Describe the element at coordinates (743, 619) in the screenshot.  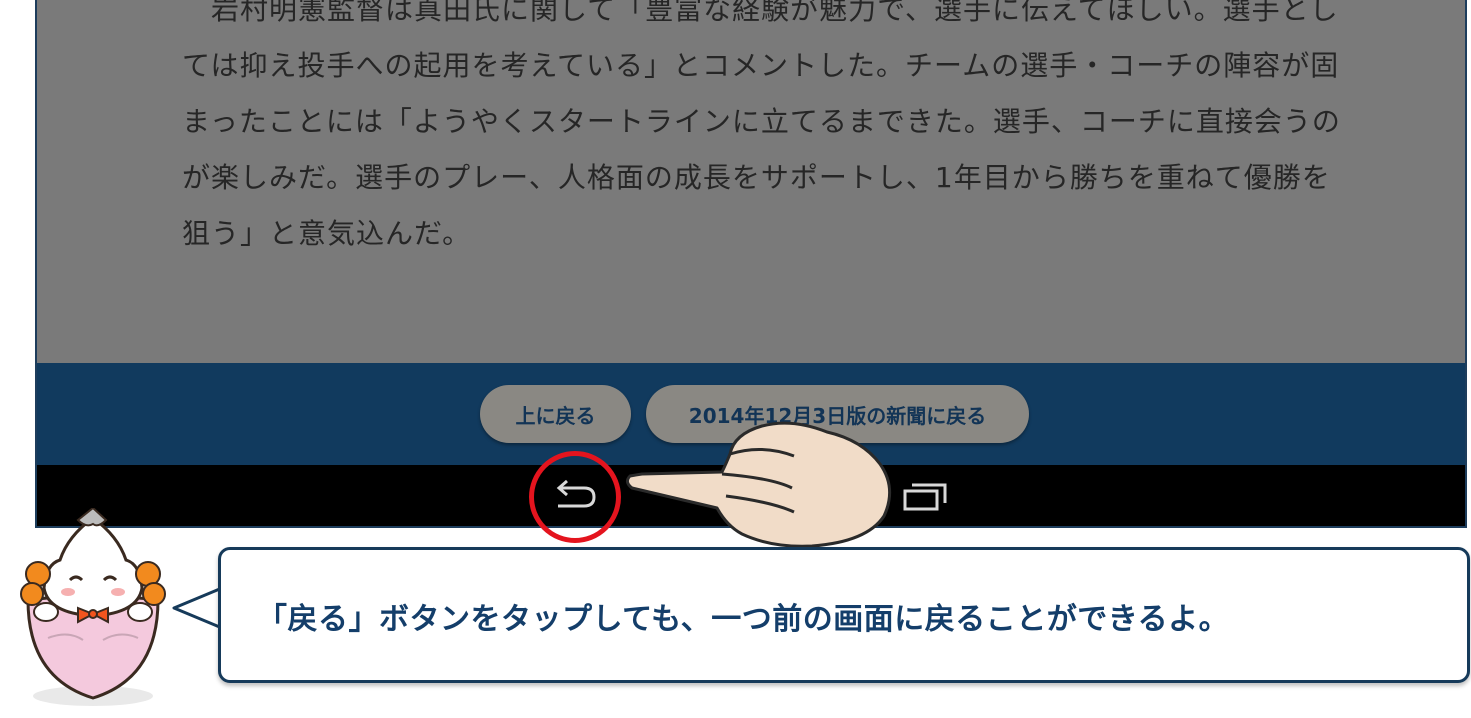
I see `callout-text: 「戻る」ボタンをタップしても、一つ前の画面に戻ることができるよ。` at that location.